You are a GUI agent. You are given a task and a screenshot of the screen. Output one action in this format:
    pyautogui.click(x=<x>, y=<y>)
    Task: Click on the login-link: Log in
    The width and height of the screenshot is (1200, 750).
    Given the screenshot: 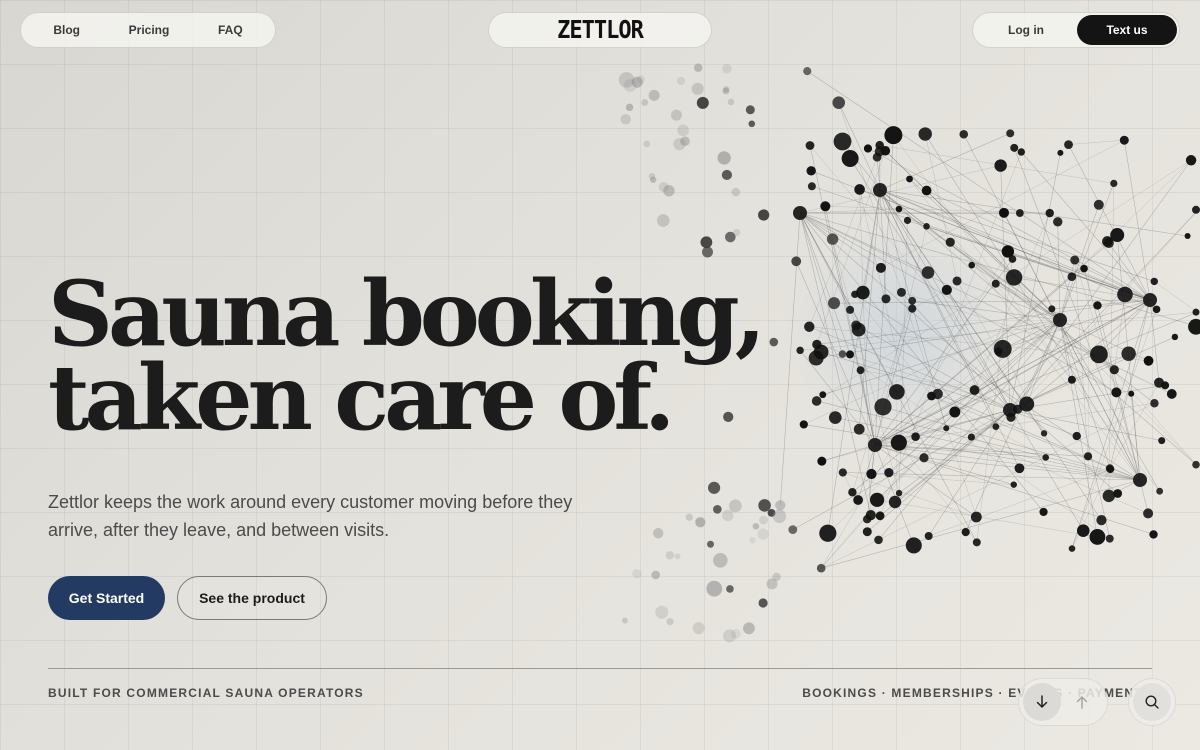 What is the action you would take?
    pyautogui.click(x=1026, y=30)
    